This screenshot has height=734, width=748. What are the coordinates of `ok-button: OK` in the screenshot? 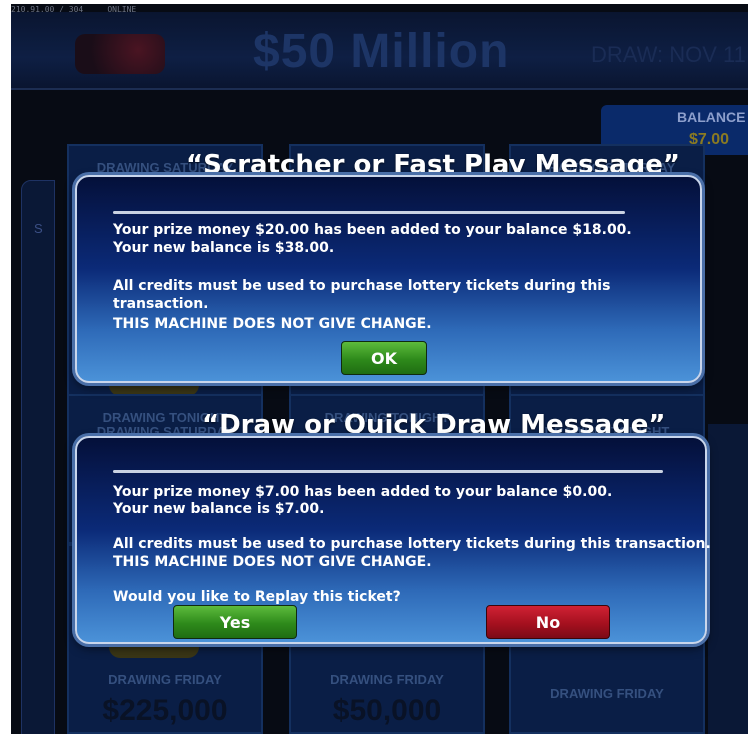 It's located at (384, 358).